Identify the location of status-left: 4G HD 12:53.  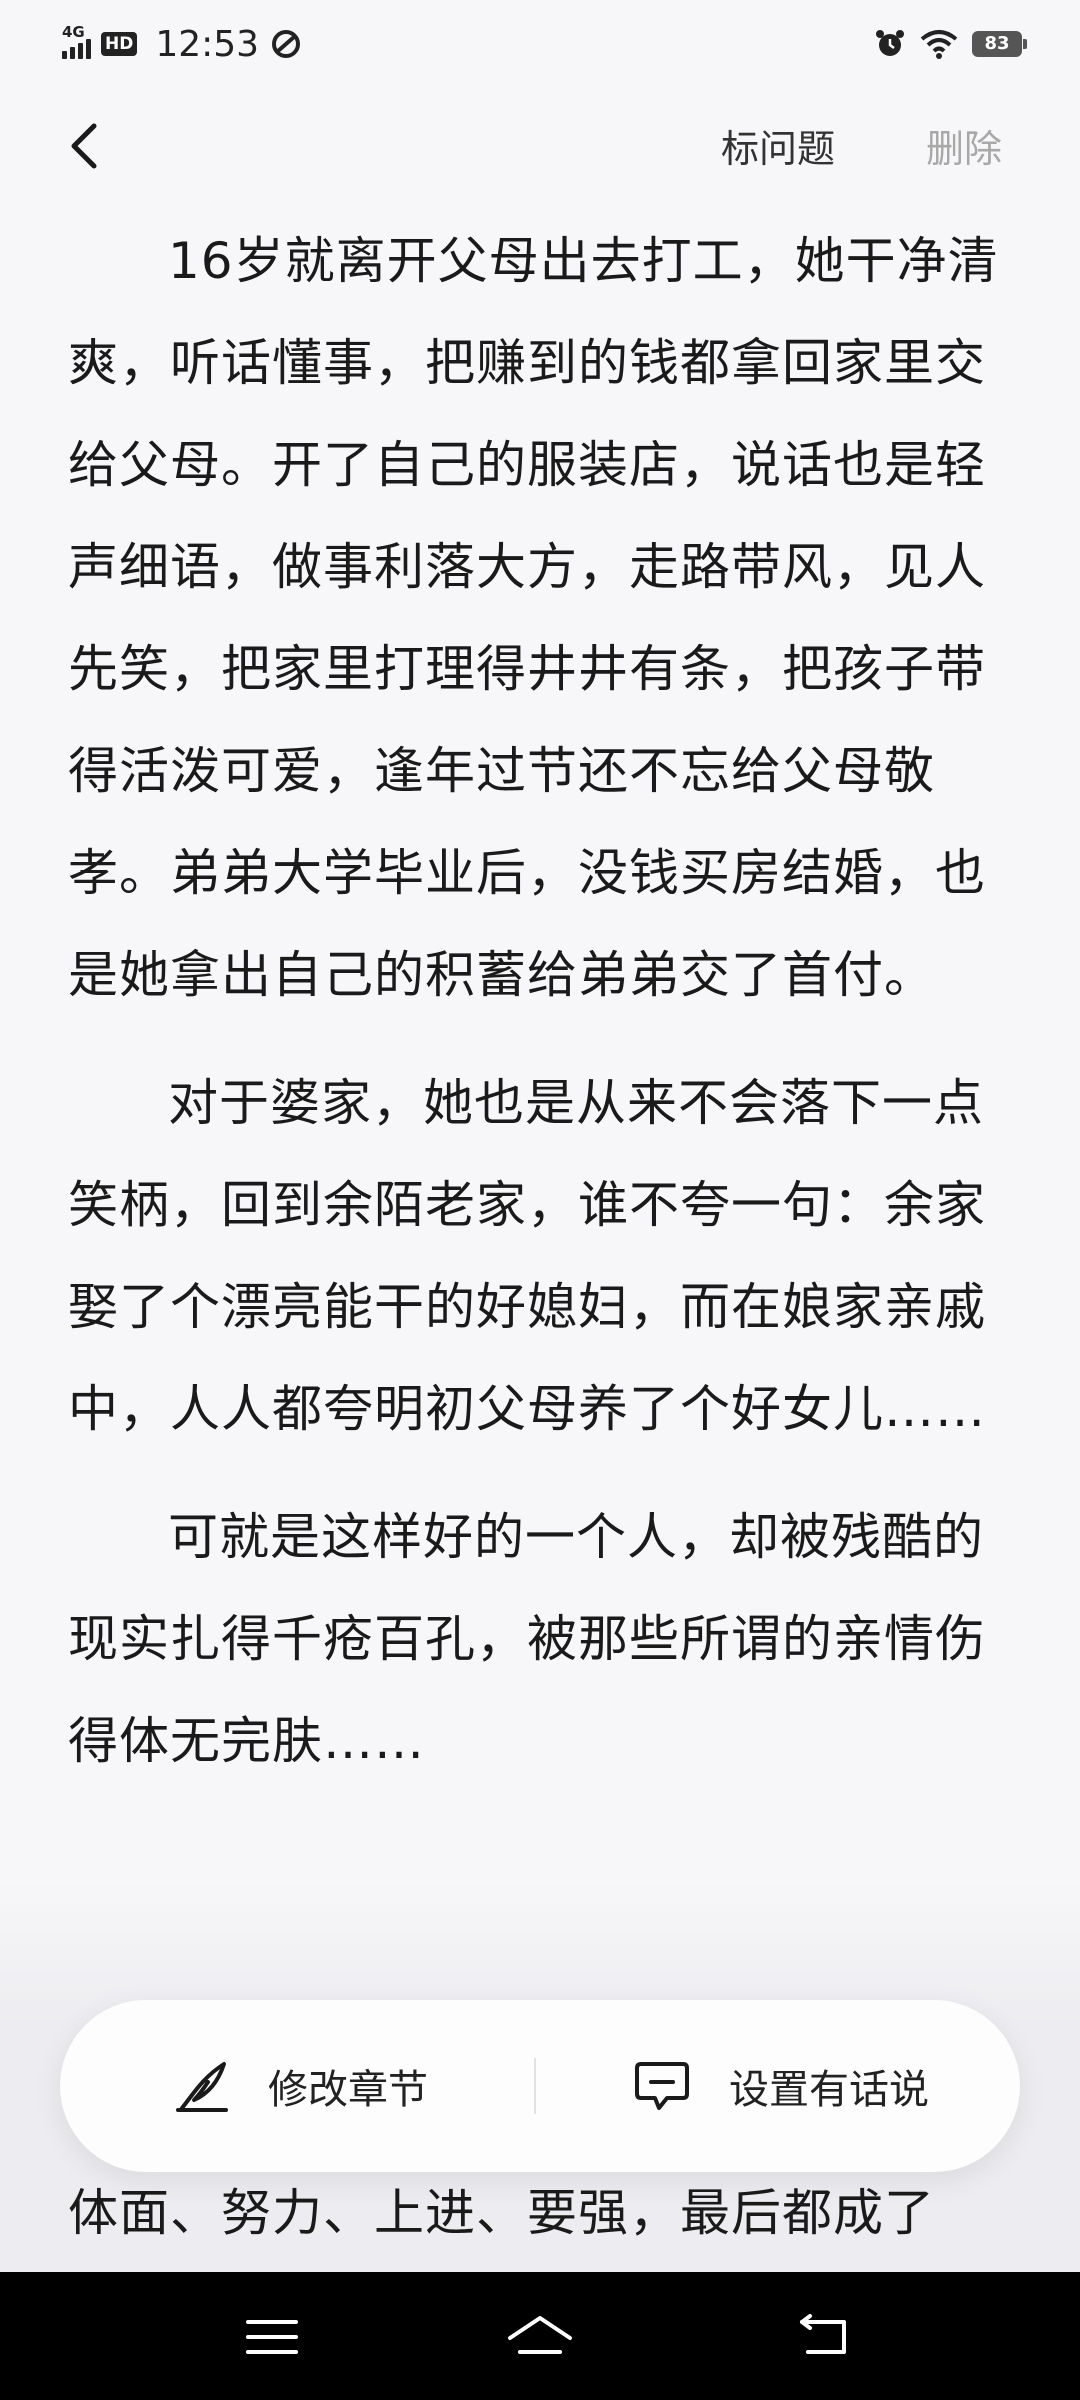
(182, 44).